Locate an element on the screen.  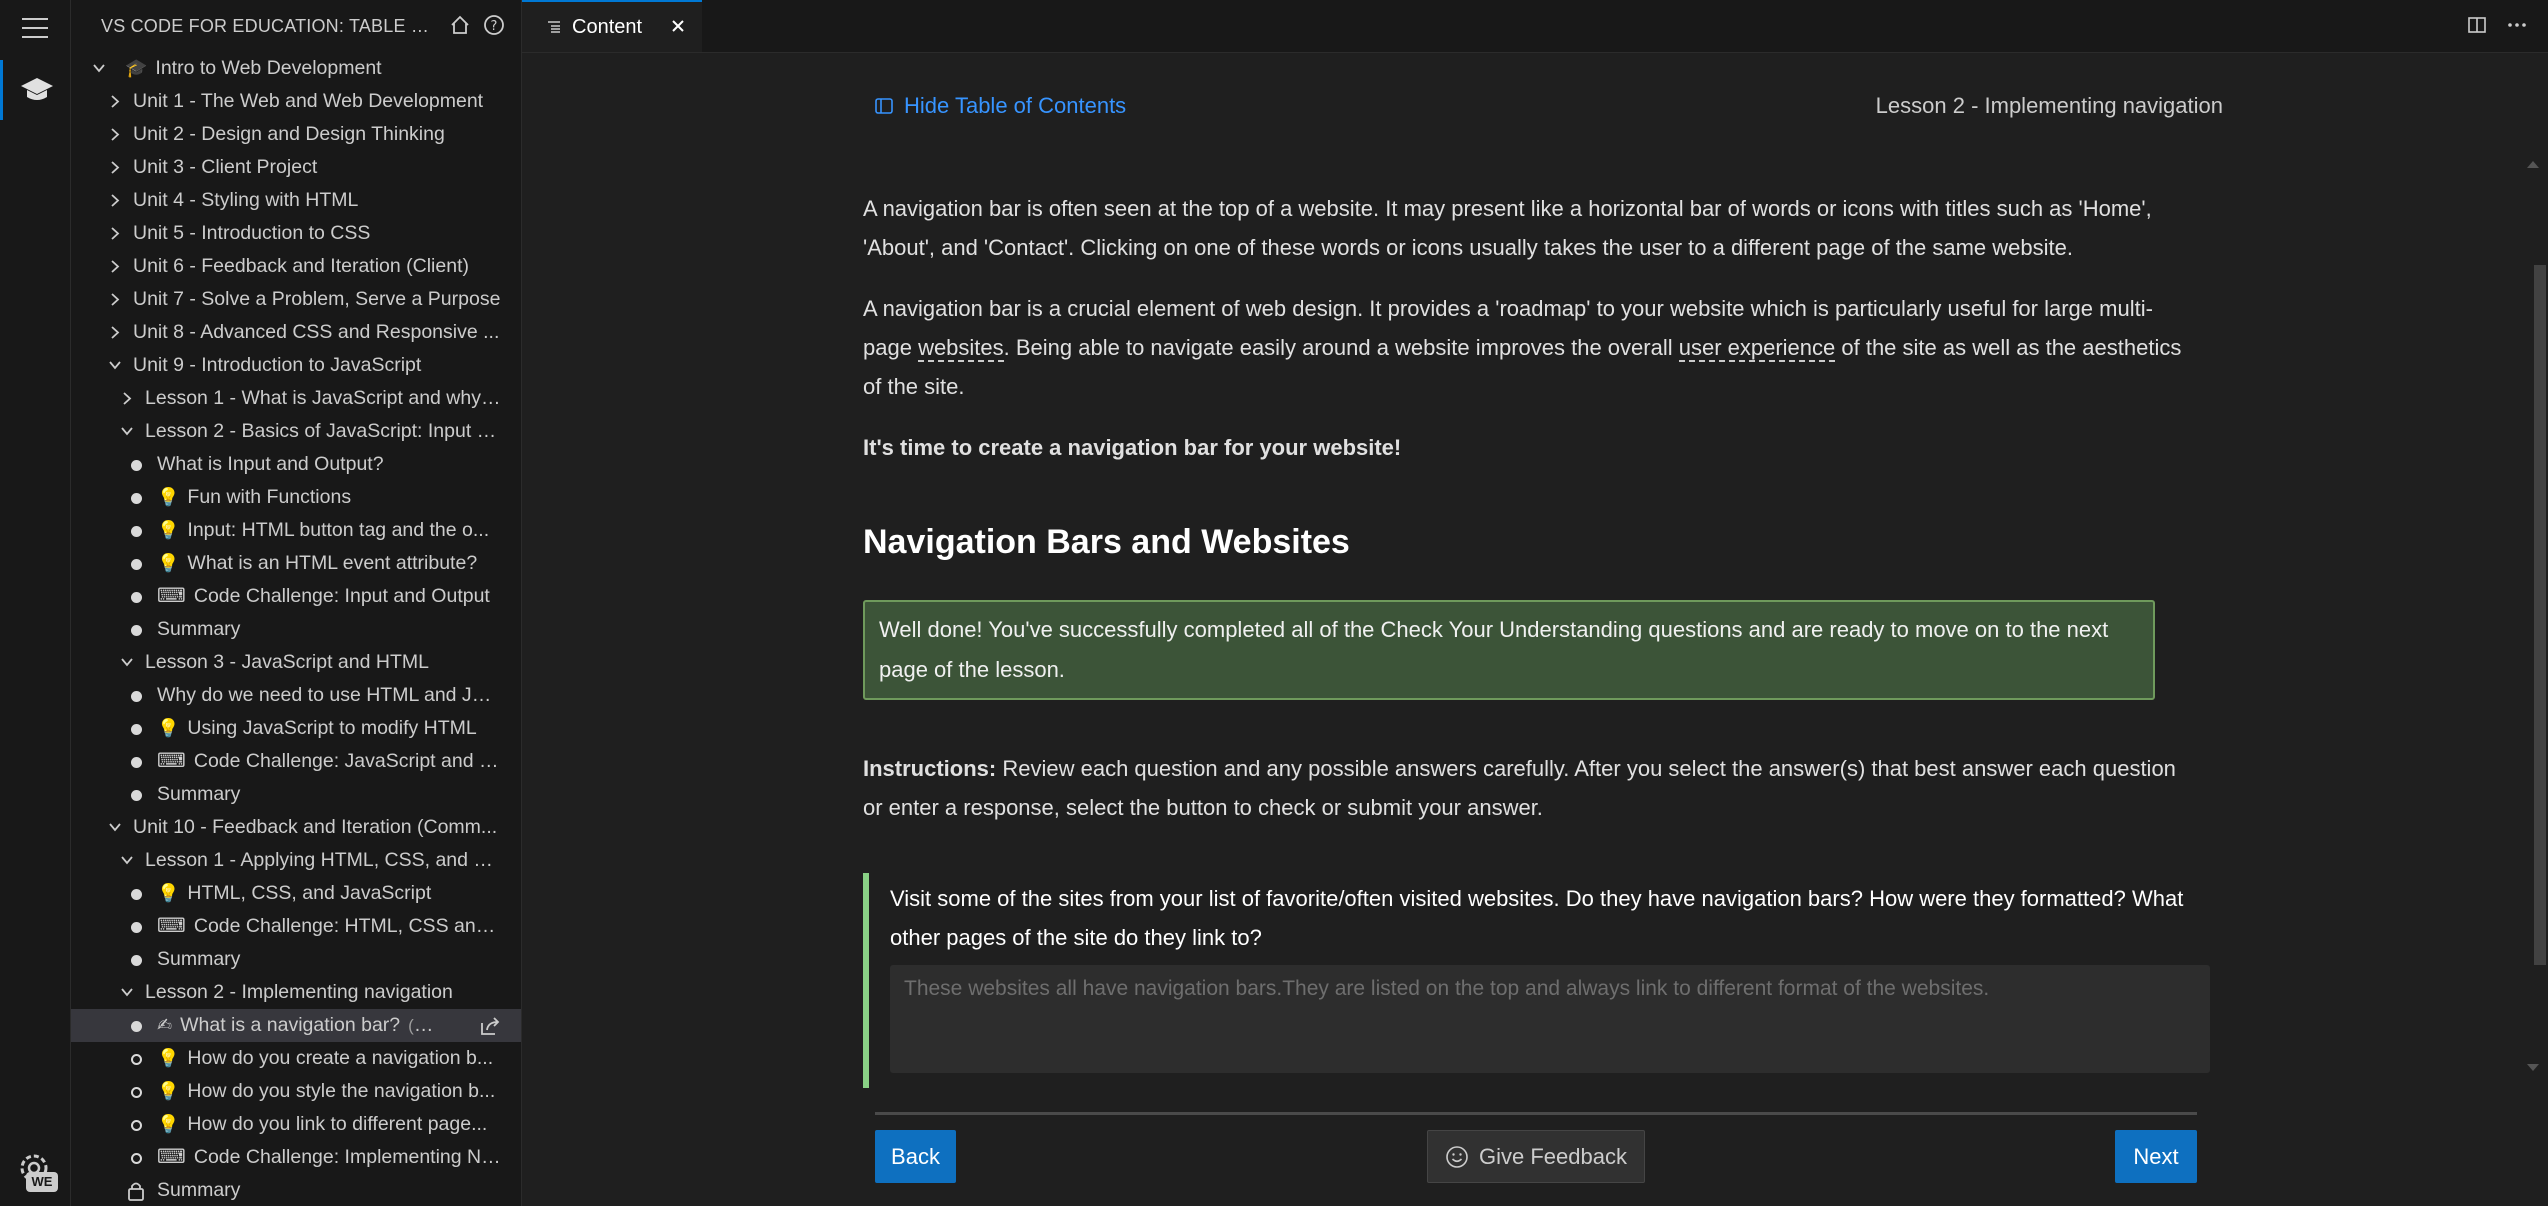
help-icon: ? is located at coordinates (494, 25).